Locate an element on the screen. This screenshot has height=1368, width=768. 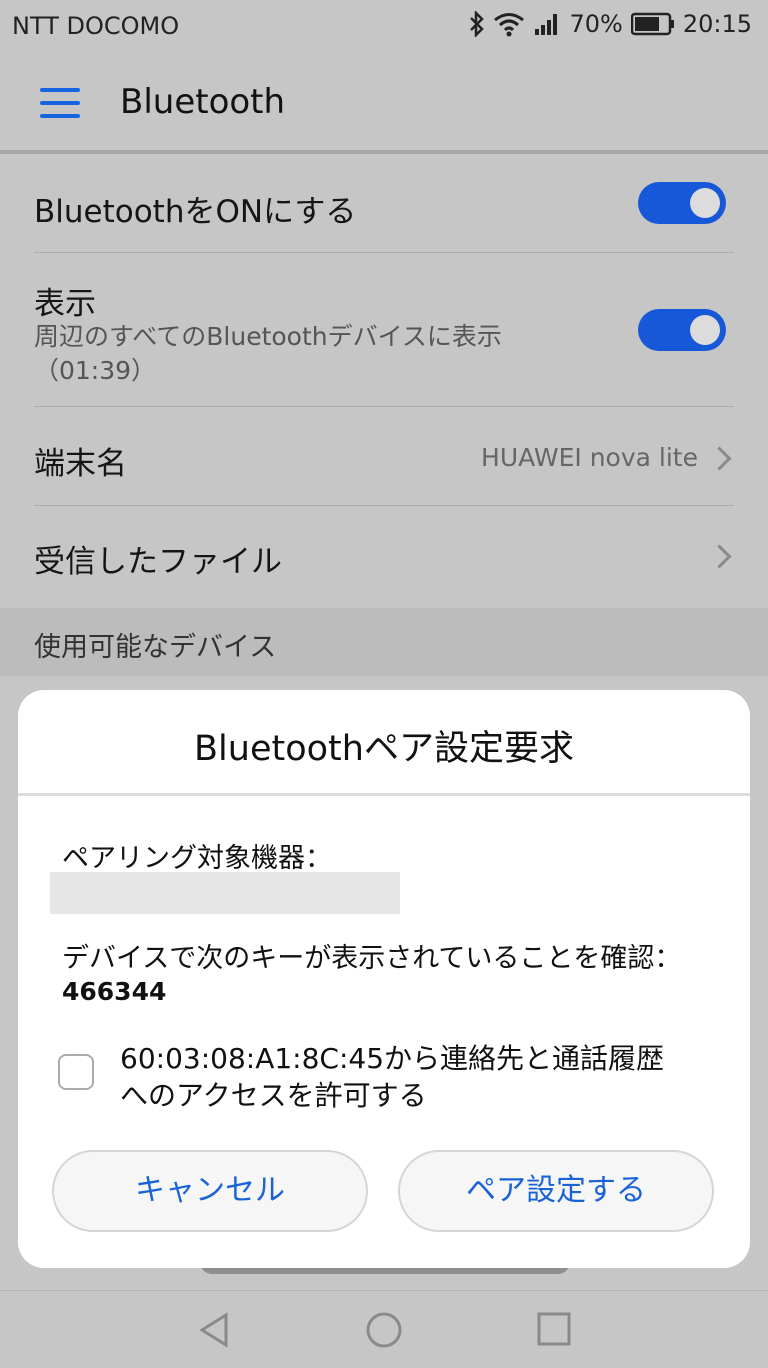
page-title: Bluetooth is located at coordinates (203, 102).